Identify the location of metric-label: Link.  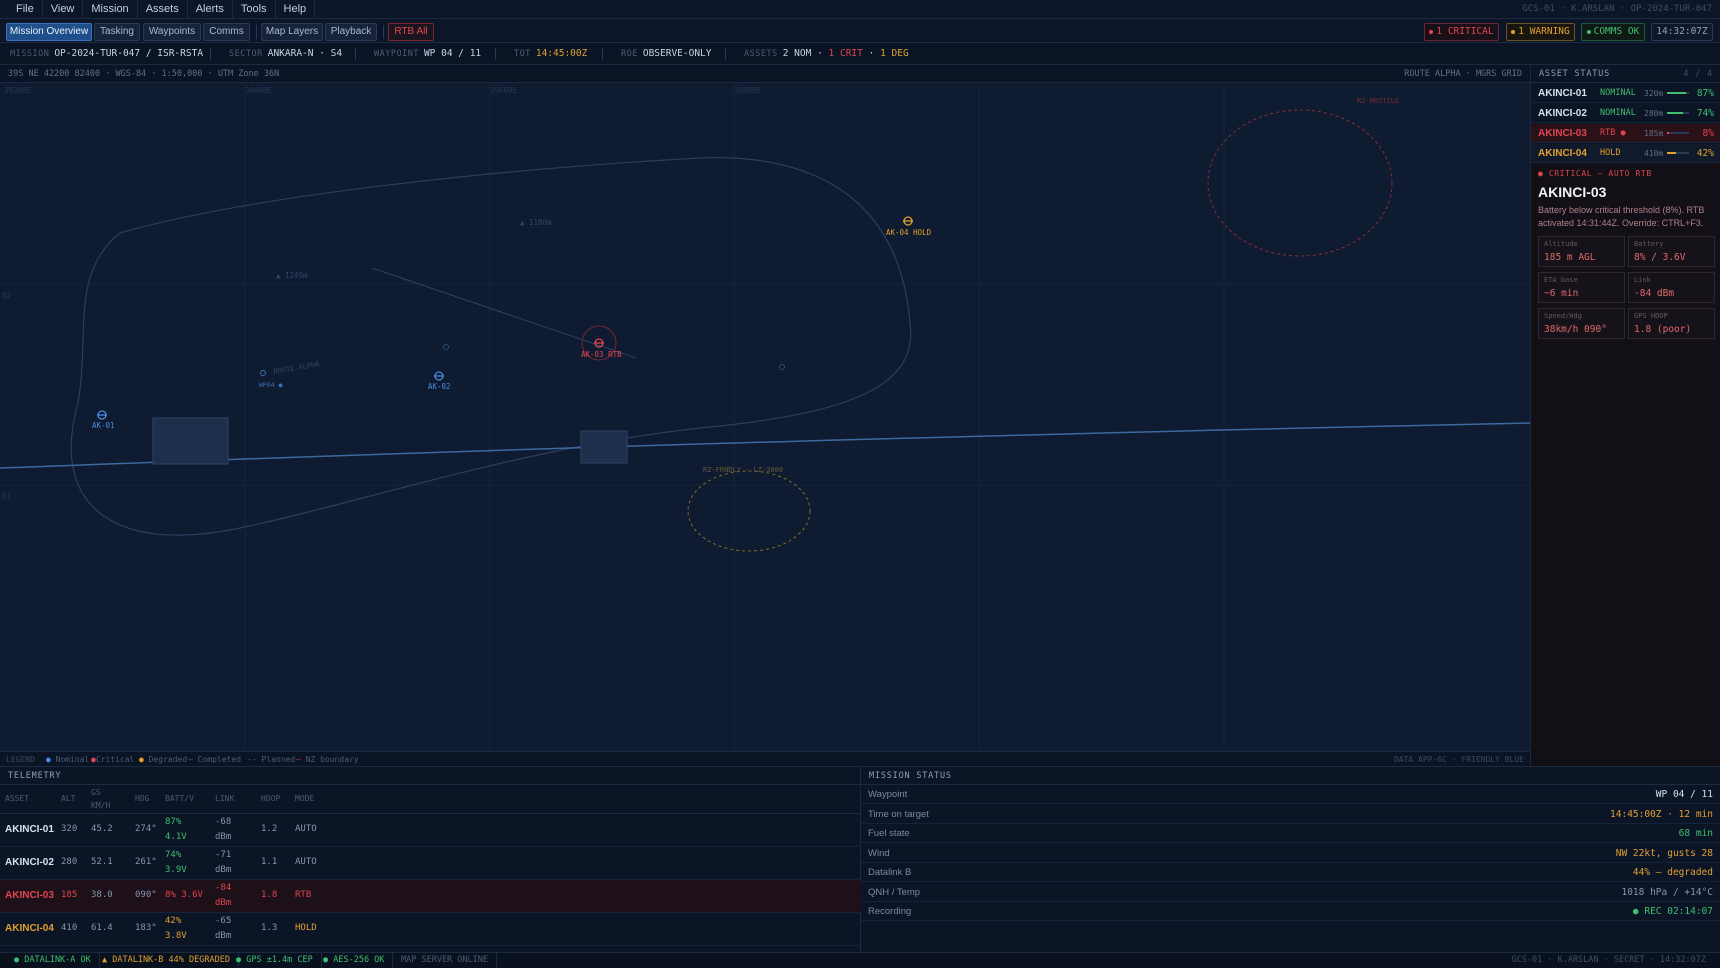
(1642, 280).